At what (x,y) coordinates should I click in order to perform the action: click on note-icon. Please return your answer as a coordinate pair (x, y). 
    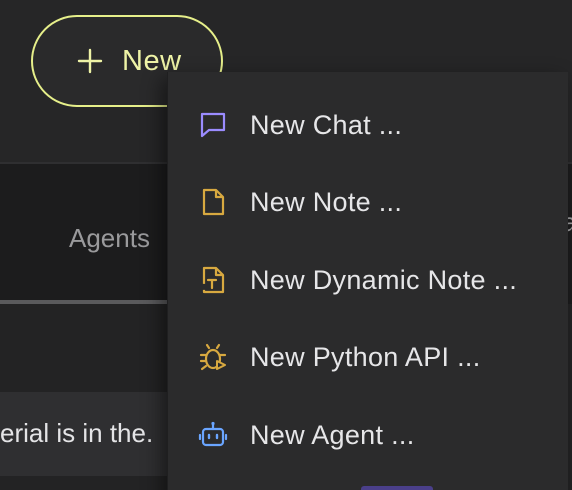
    Looking at the image, I should click on (213, 202).